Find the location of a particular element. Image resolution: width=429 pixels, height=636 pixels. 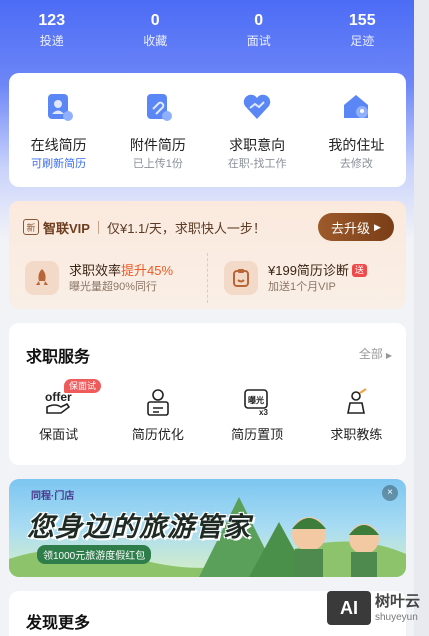

stat-interviews: 0 面试 is located at coordinates (259, 35).